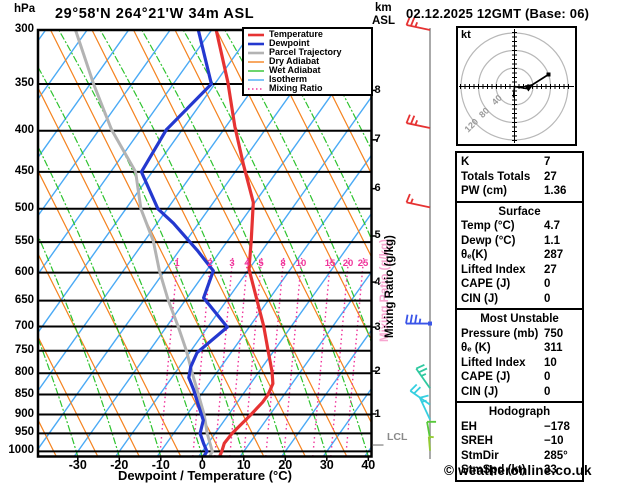  I want to click on pressure-tick-label: 350, so click(24, 82).